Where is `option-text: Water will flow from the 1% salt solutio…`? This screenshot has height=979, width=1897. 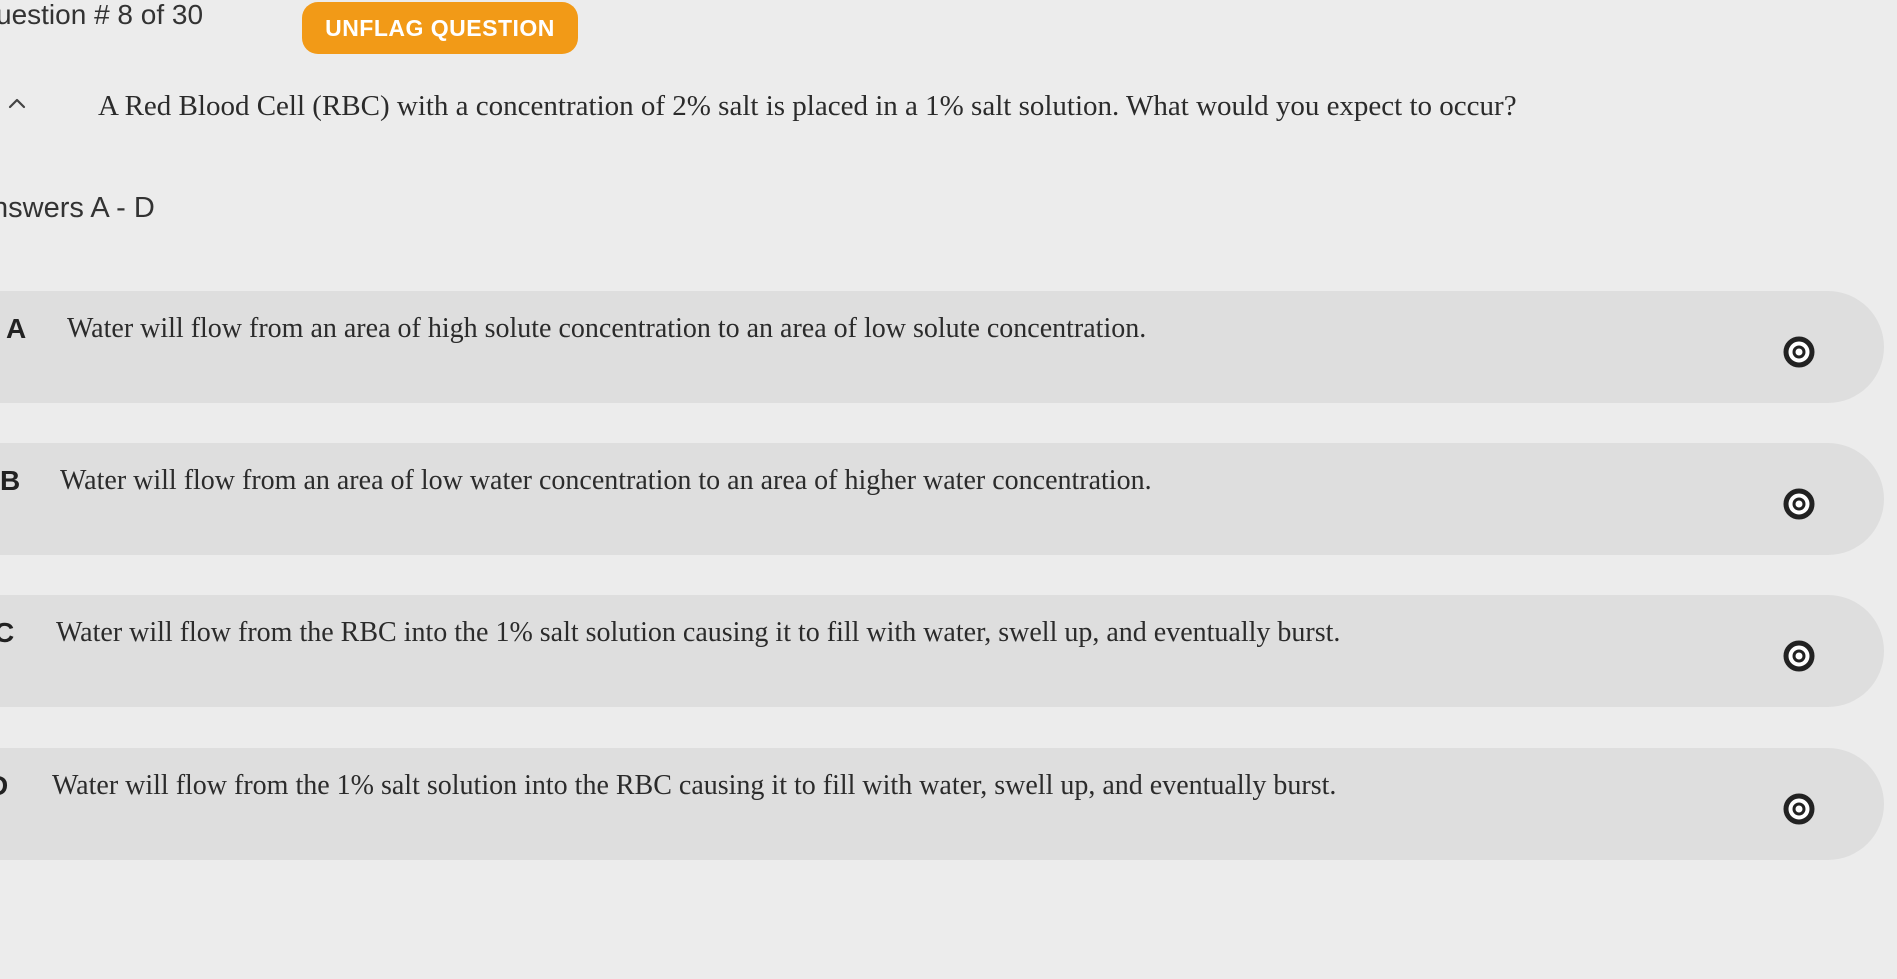
option-text: Water will flow from the 1% salt solutio… is located at coordinates (694, 785).